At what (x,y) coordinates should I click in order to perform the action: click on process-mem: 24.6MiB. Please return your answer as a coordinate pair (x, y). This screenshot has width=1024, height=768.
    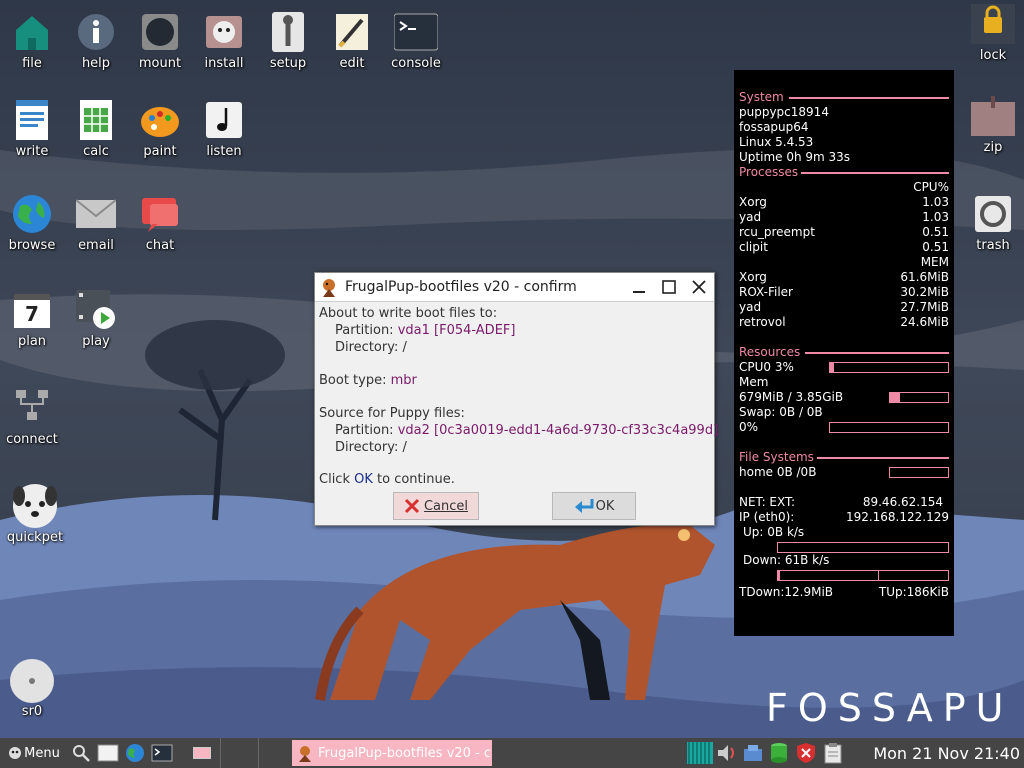
    Looking at the image, I should click on (924, 322).